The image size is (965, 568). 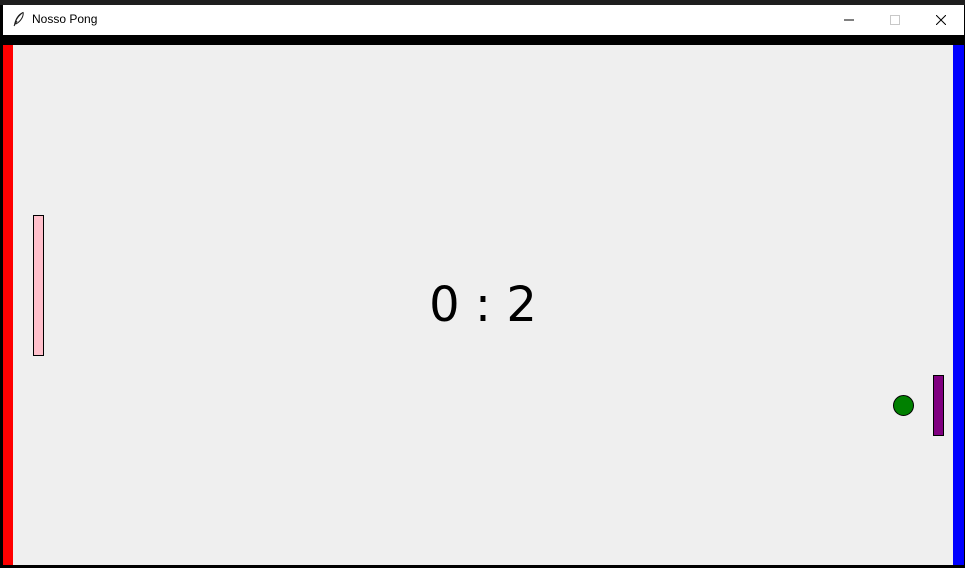 I want to click on maximize-button, so click(x=895, y=20).